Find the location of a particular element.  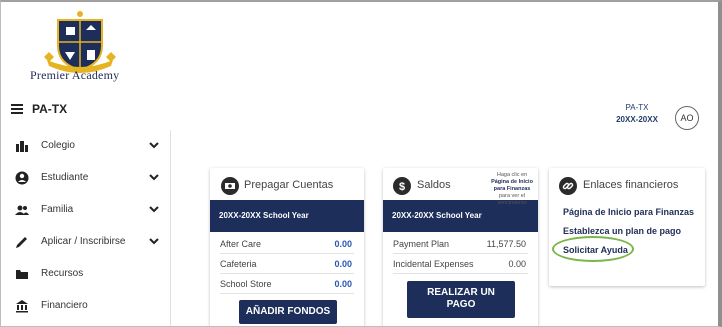

user-icon is located at coordinates (22, 178).